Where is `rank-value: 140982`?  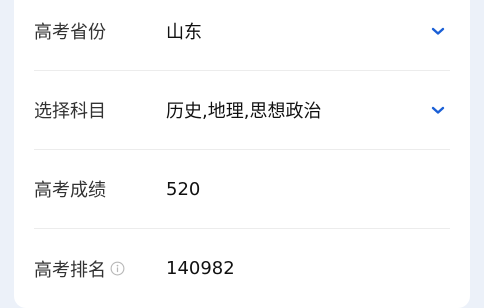
rank-value: 140982 is located at coordinates (308, 268).